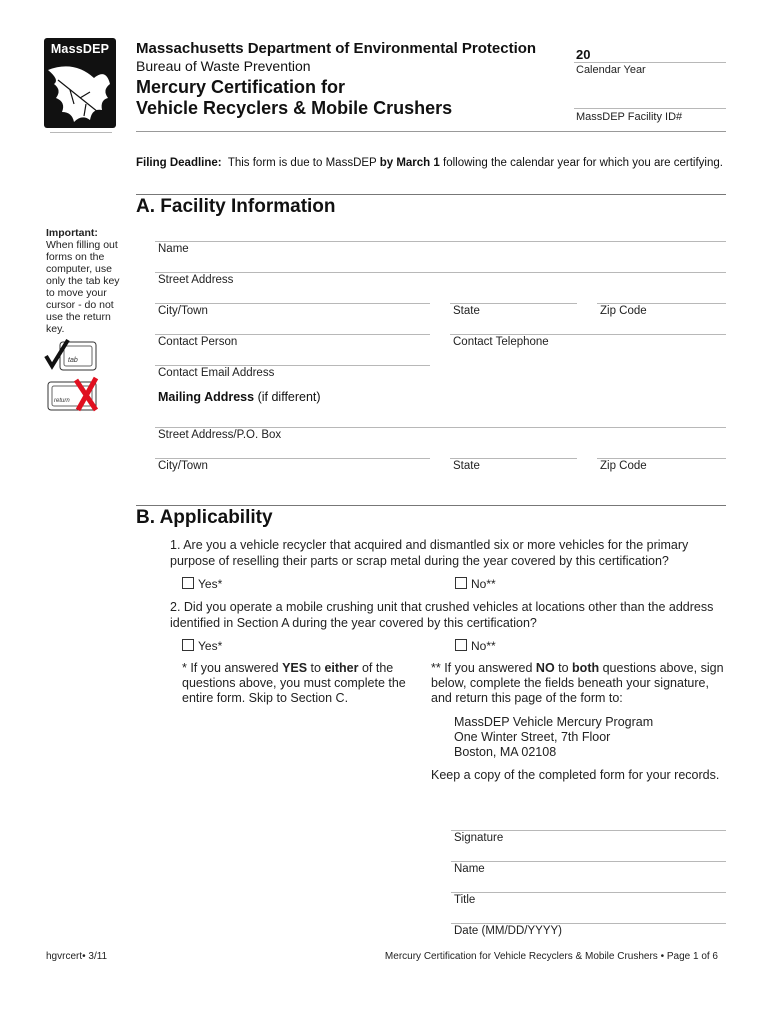 This screenshot has width=770, height=1024. Describe the element at coordinates (623, 311) in the screenshot. I see `zip-label: Zip Code` at that location.